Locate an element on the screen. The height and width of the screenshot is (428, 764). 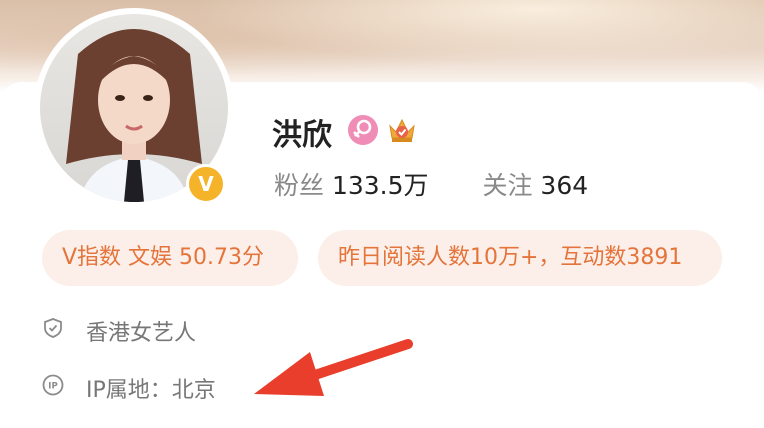
female-icon is located at coordinates (363, 130).